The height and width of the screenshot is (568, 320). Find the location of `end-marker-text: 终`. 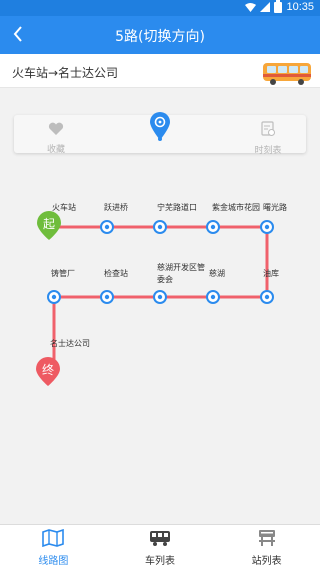

end-marker-text: 终 is located at coordinates (48, 369).